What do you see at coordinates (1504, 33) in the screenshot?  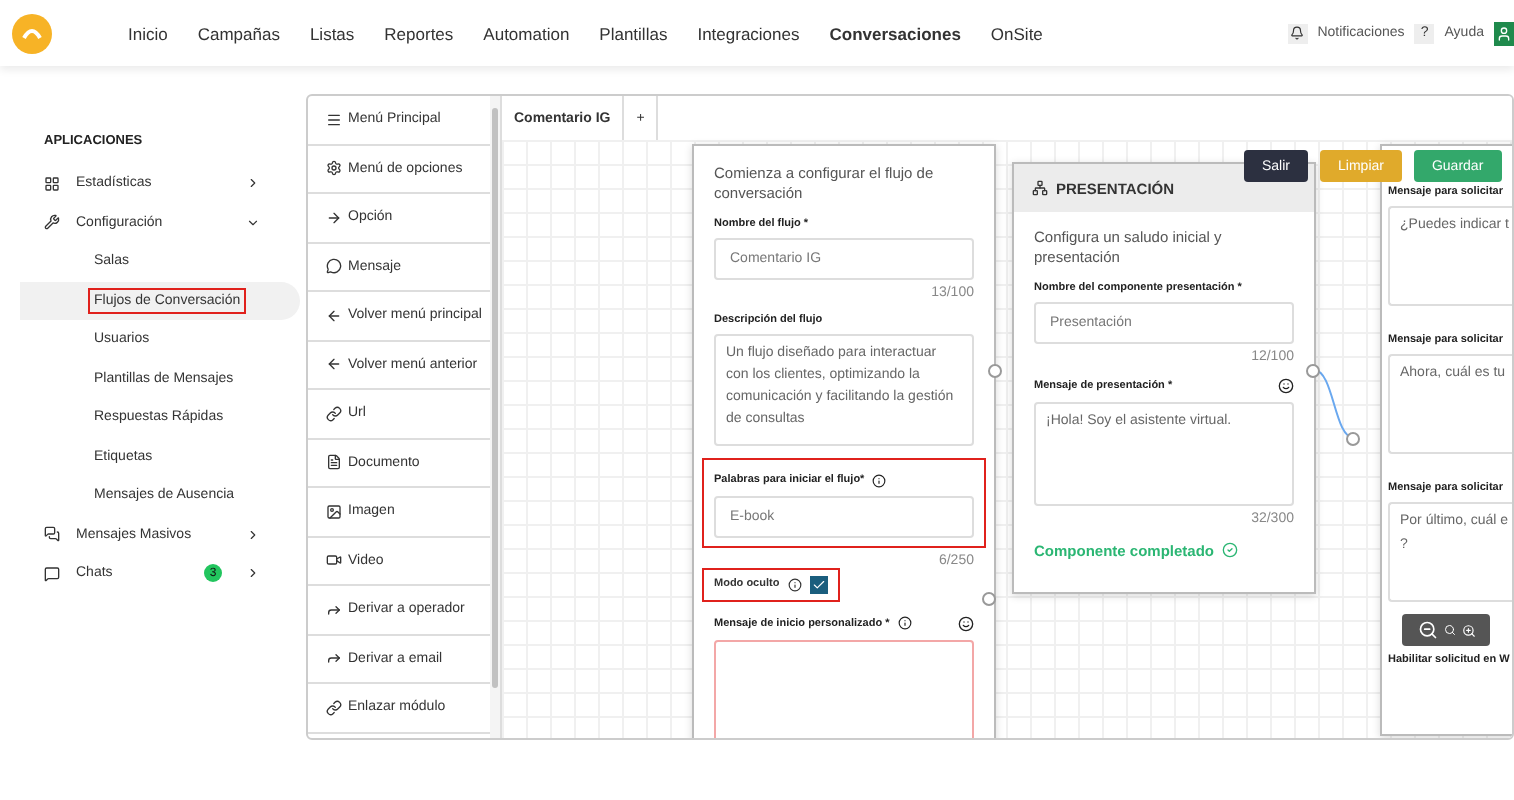 I see `user-avatar` at bounding box center [1504, 33].